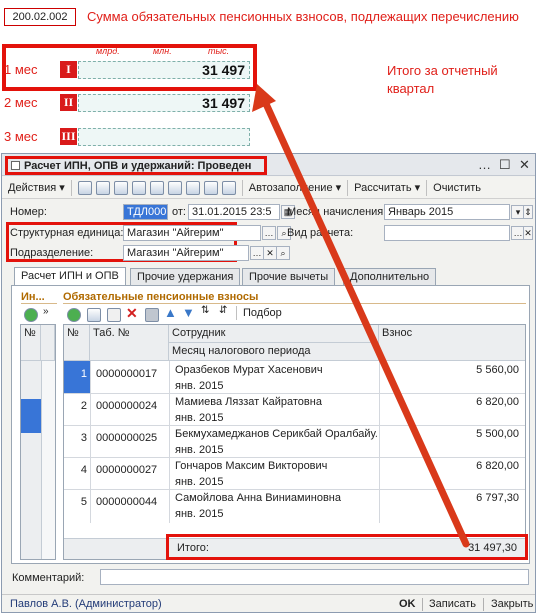 The height and width of the screenshot is (615, 538). I want to click on col-period-header: Месяц налогового периода, so click(274, 352).